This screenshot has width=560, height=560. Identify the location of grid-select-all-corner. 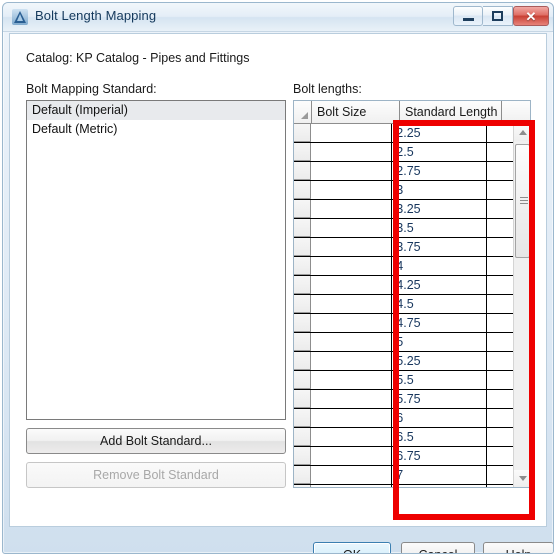
(303, 112).